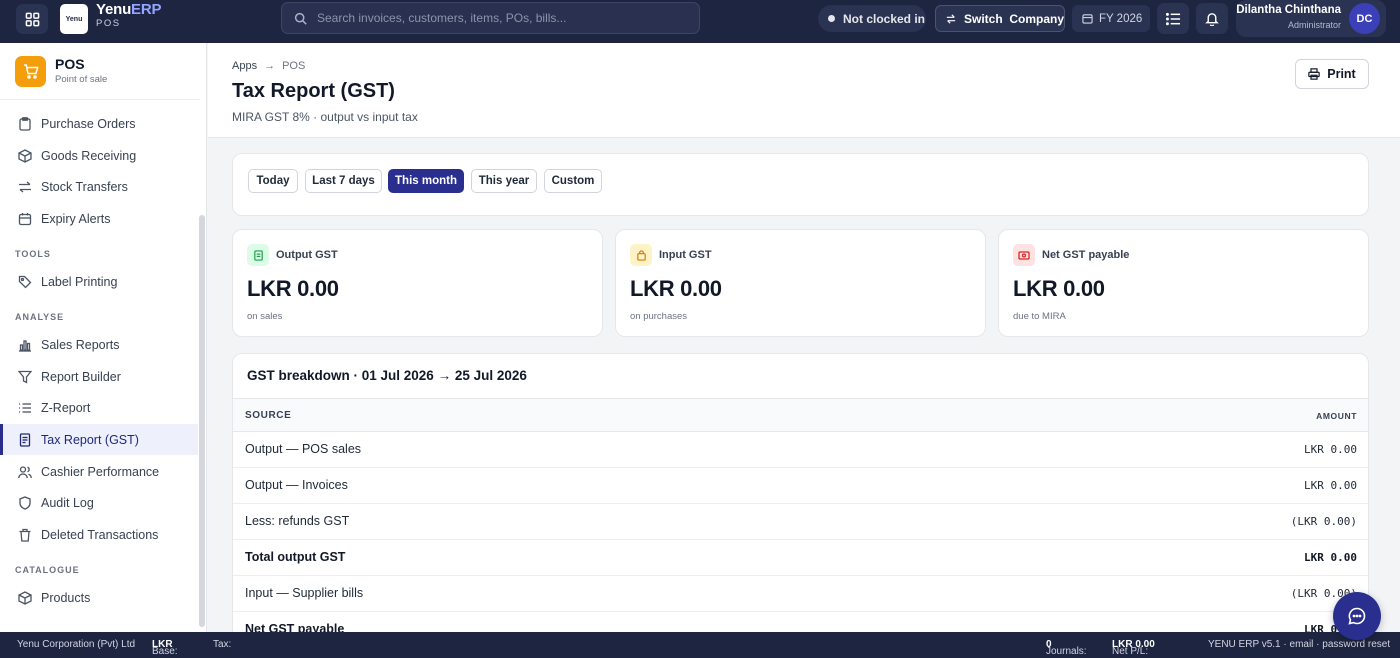 The height and width of the screenshot is (658, 1400). What do you see at coordinates (99, 439) in the screenshot?
I see `sidebar-item-tax-report: Tax Report (GST)` at bounding box center [99, 439].